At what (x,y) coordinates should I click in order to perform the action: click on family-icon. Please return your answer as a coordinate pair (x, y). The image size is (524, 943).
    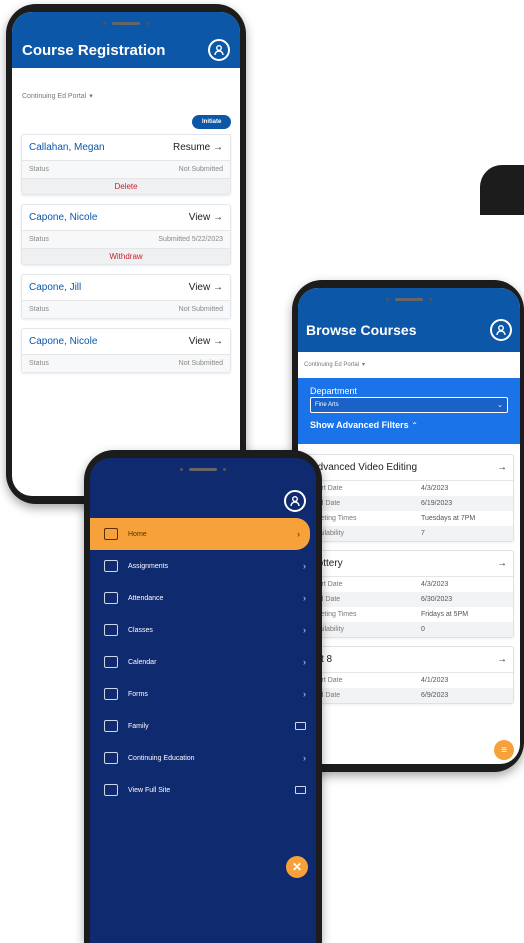
    Looking at the image, I should click on (111, 726).